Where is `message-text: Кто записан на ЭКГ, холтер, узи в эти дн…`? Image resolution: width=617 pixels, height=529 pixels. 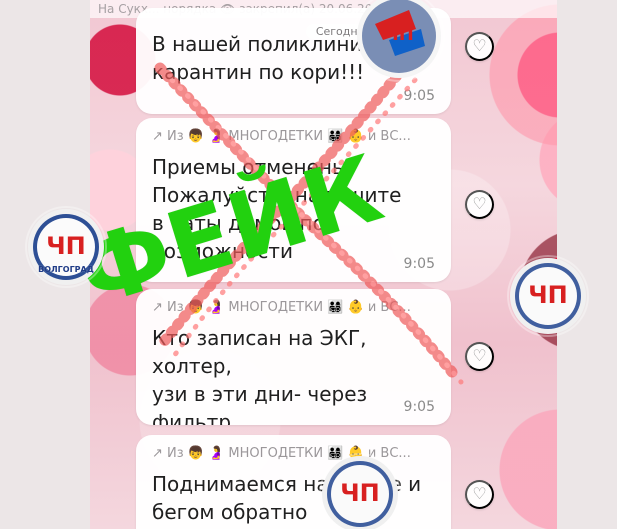
message-text: Кто записан на ЭКГ, холтер, узи в эти дн… is located at coordinates (260, 375).